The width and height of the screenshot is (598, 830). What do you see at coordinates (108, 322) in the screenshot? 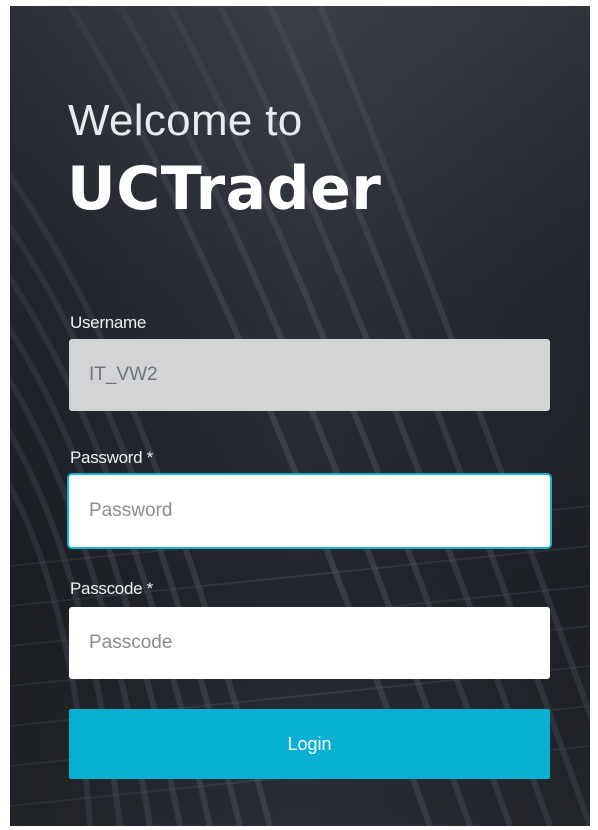
I see `username-label: Username` at bounding box center [108, 322].